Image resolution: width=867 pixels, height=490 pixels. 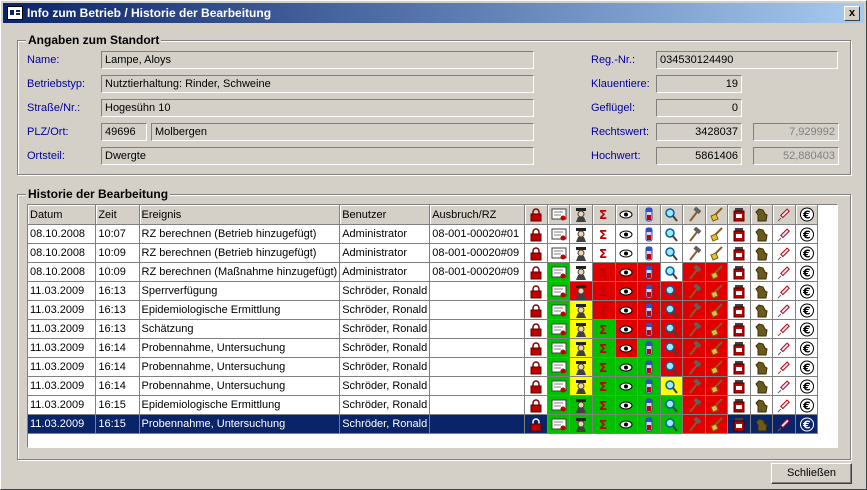 What do you see at coordinates (117, 215) in the screenshot?
I see `column-header-zeit: Zeit` at bounding box center [117, 215].